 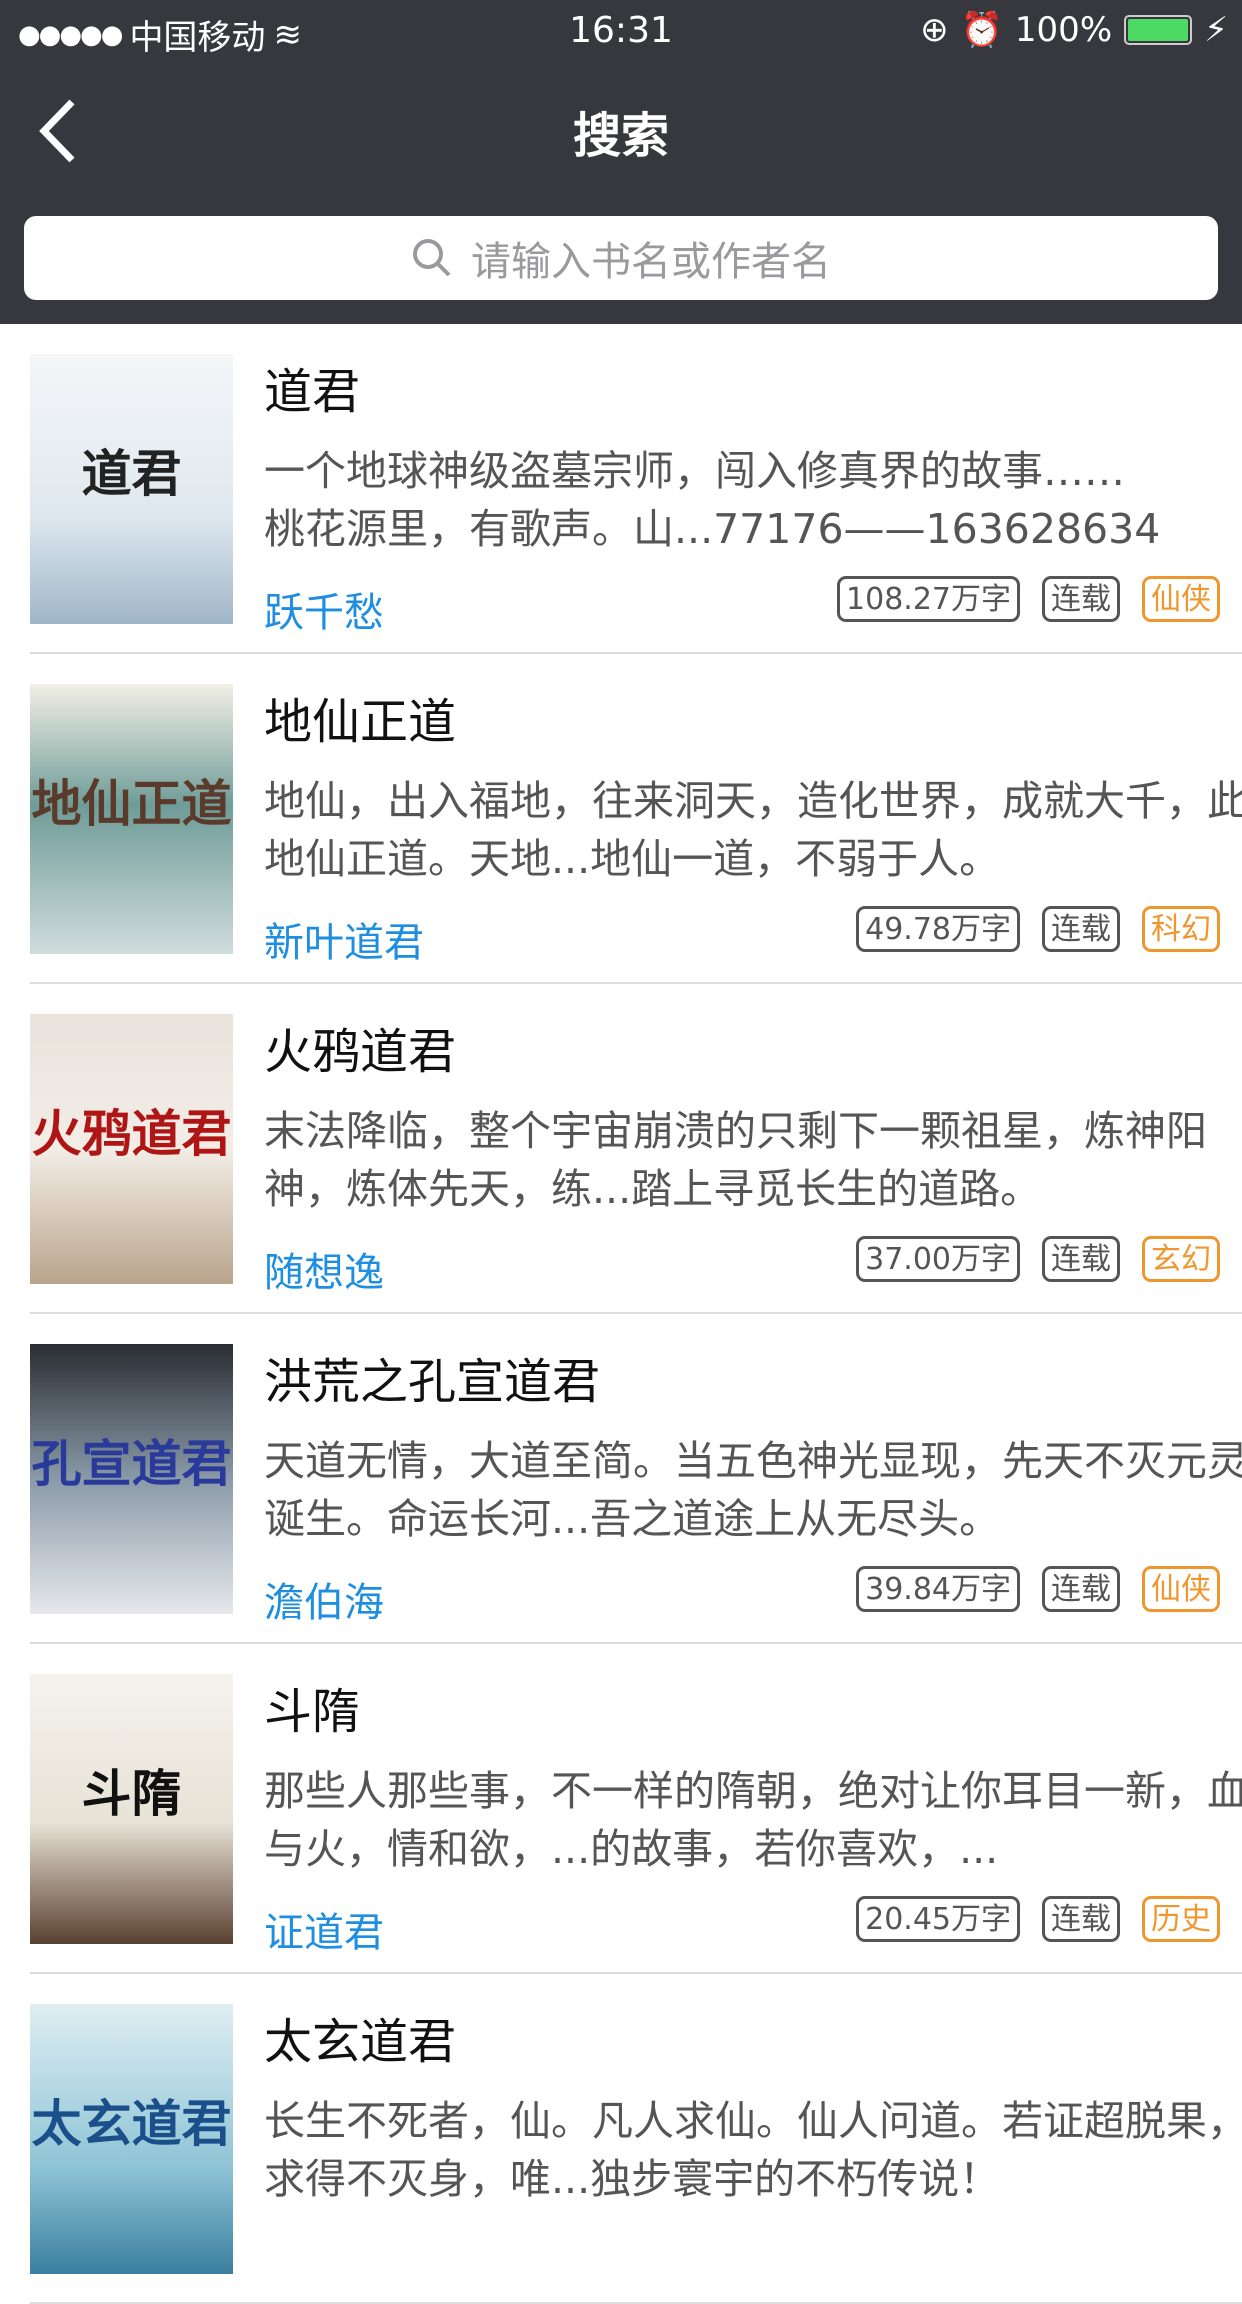 What do you see at coordinates (1038, 1259) in the screenshot?
I see `book-tags: 37.00万字 连载 玄幻` at bounding box center [1038, 1259].